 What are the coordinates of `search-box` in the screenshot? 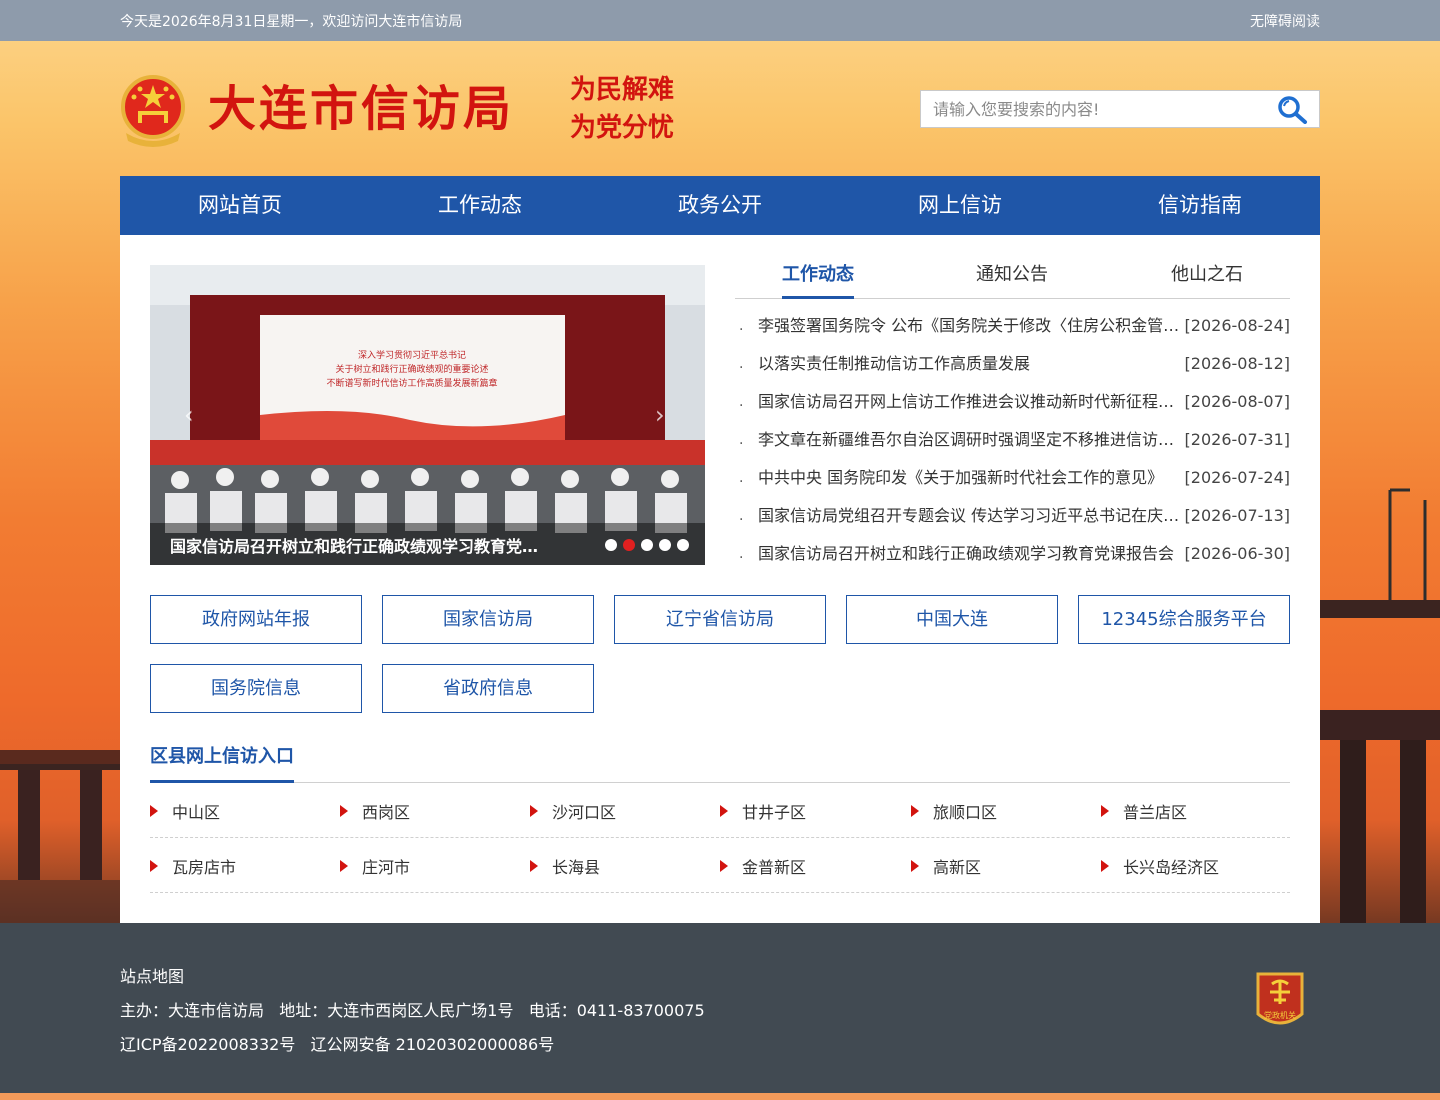 It's located at (1120, 109).